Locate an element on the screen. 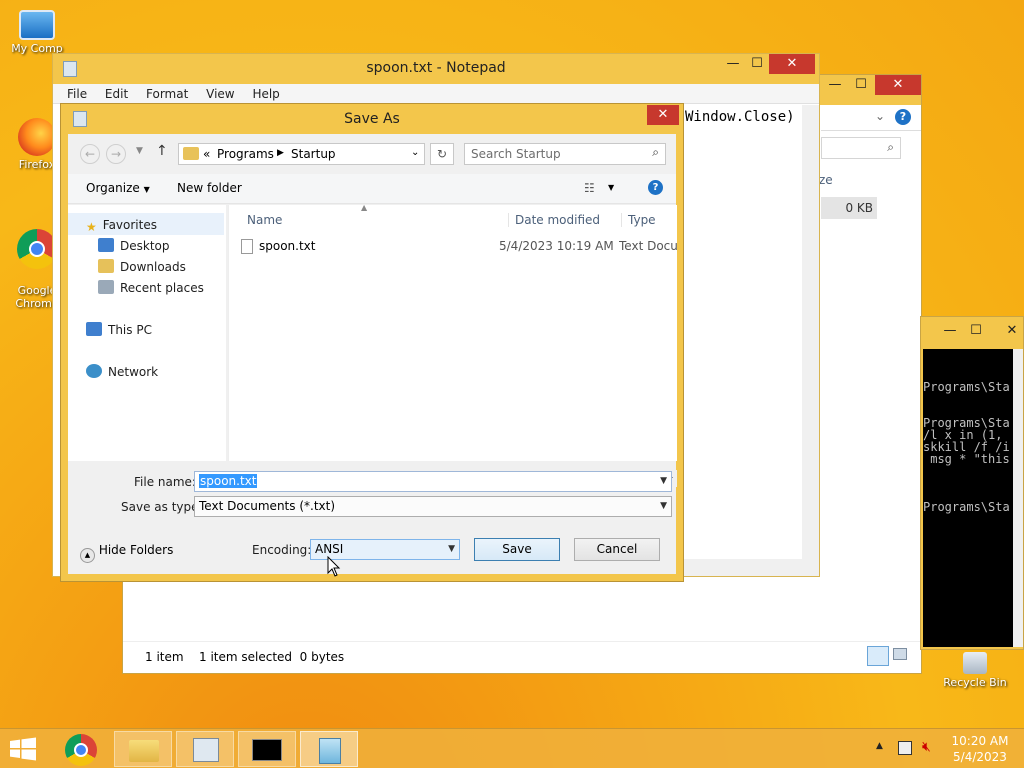 The width and height of the screenshot is (1024, 768). forward-arrow-icon: → is located at coordinates (116, 154).